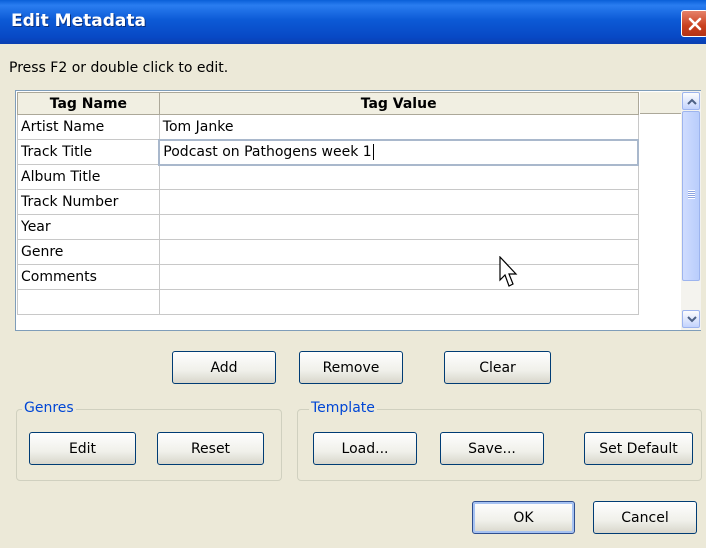 This screenshot has height=548, width=706. I want to click on scroll-up-button, so click(691, 101).